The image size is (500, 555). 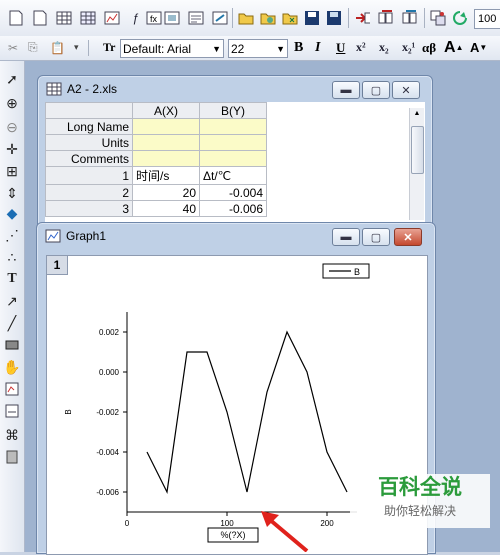 What do you see at coordinates (33, 47) in the screenshot?
I see `copy-icon: ⎘` at bounding box center [33, 47].